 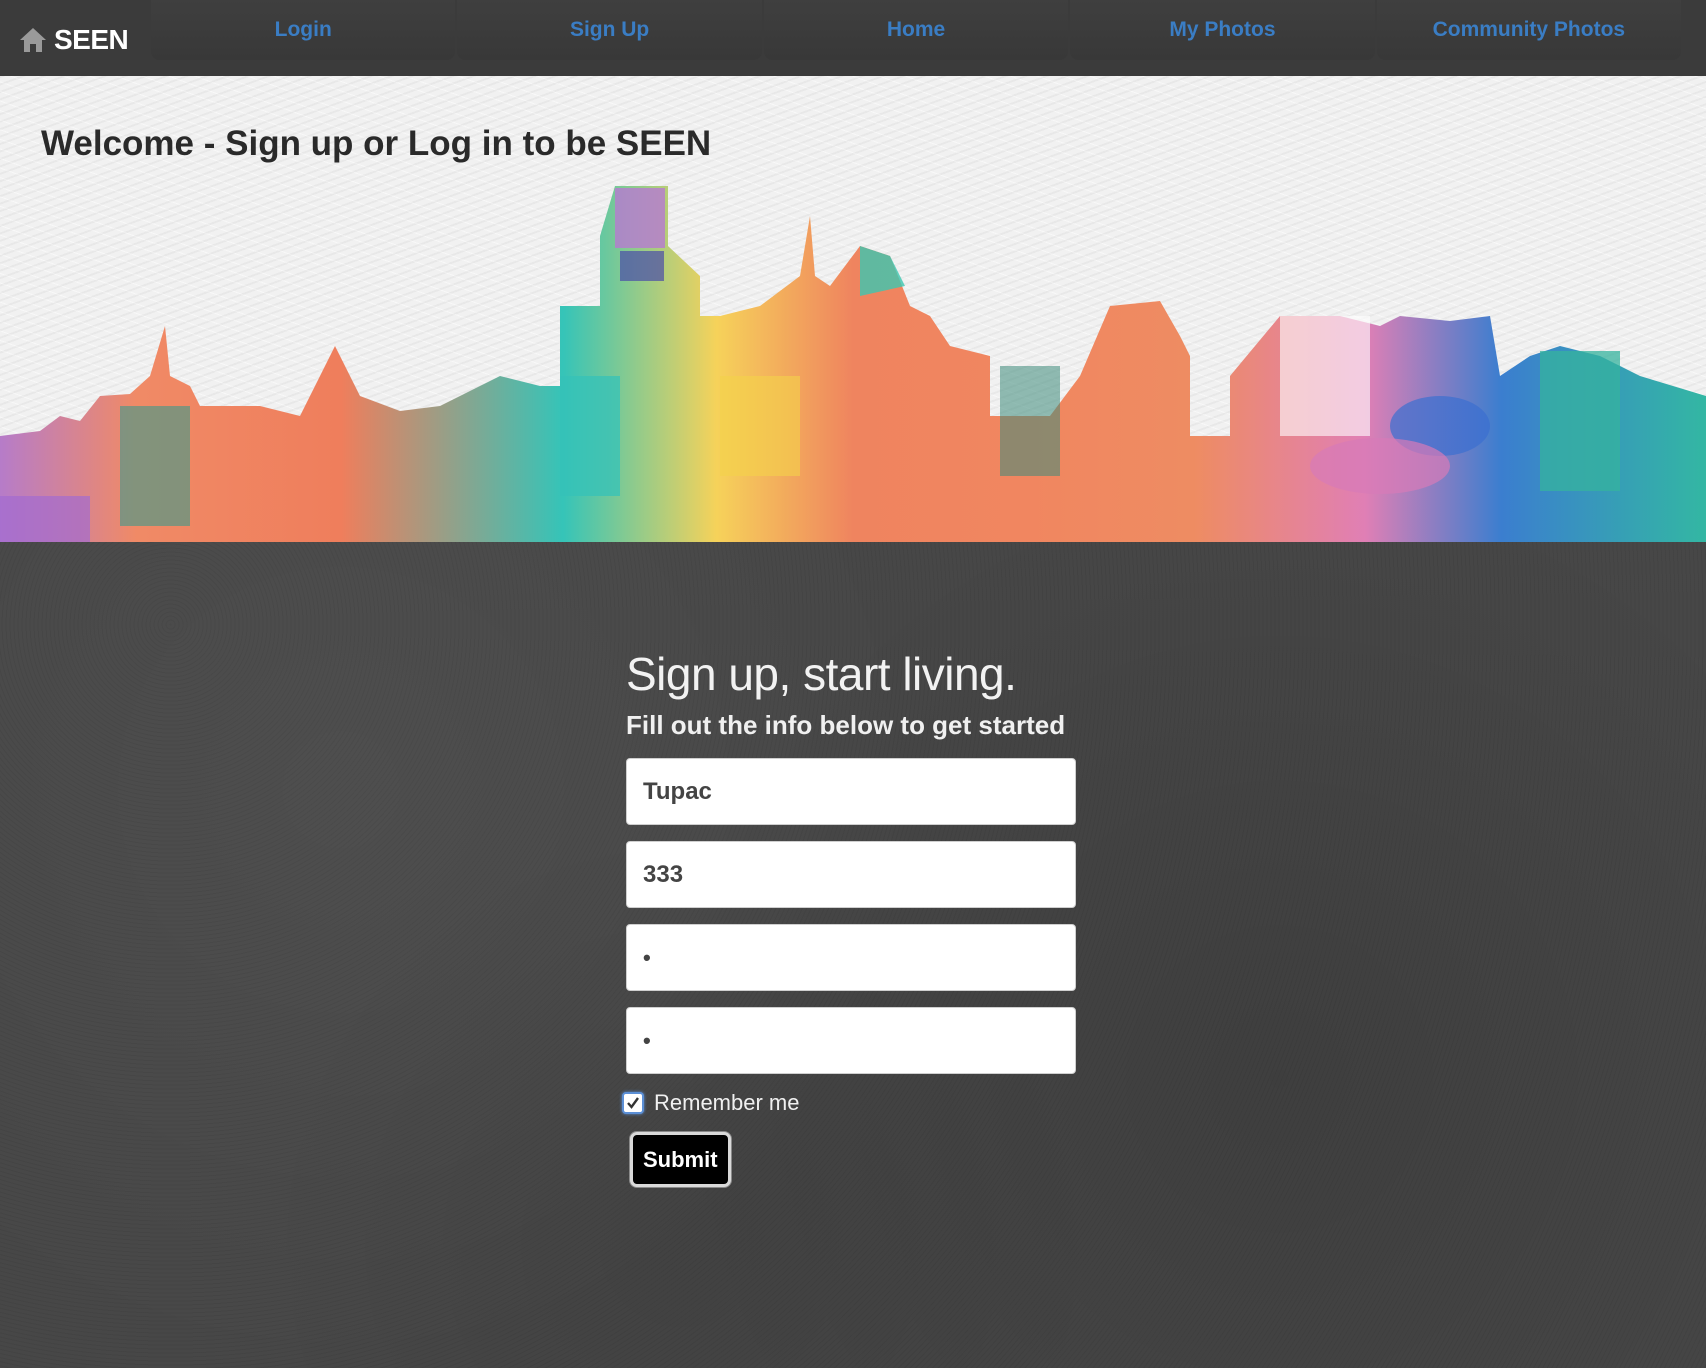 I want to click on name-field, so click(x=851, y=791).